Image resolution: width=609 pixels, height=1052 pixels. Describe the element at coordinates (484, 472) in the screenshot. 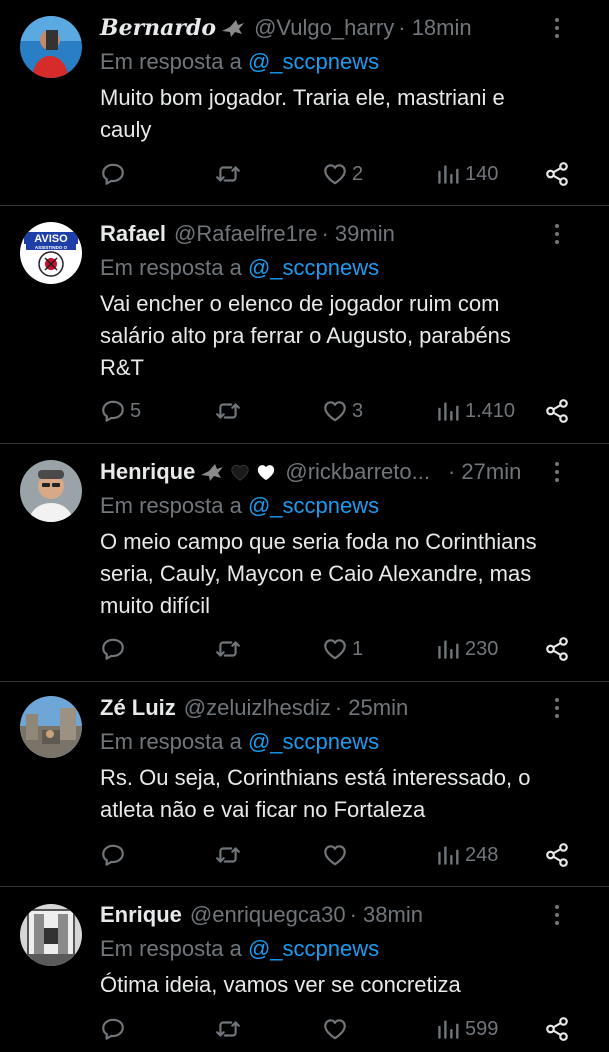

I see `timestamp: · 27min` at that location.